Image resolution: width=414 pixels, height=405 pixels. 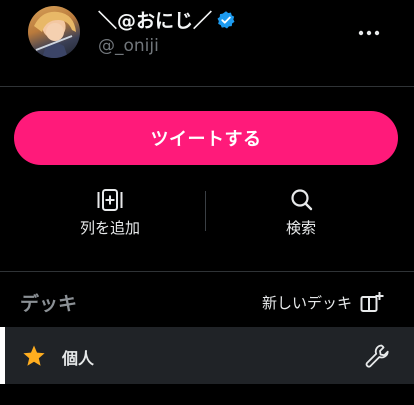 What do you see at coordinates (49, 304) in the screenshot?
I see `deck-section-title: デッキ` at bounding box center [49, 304].